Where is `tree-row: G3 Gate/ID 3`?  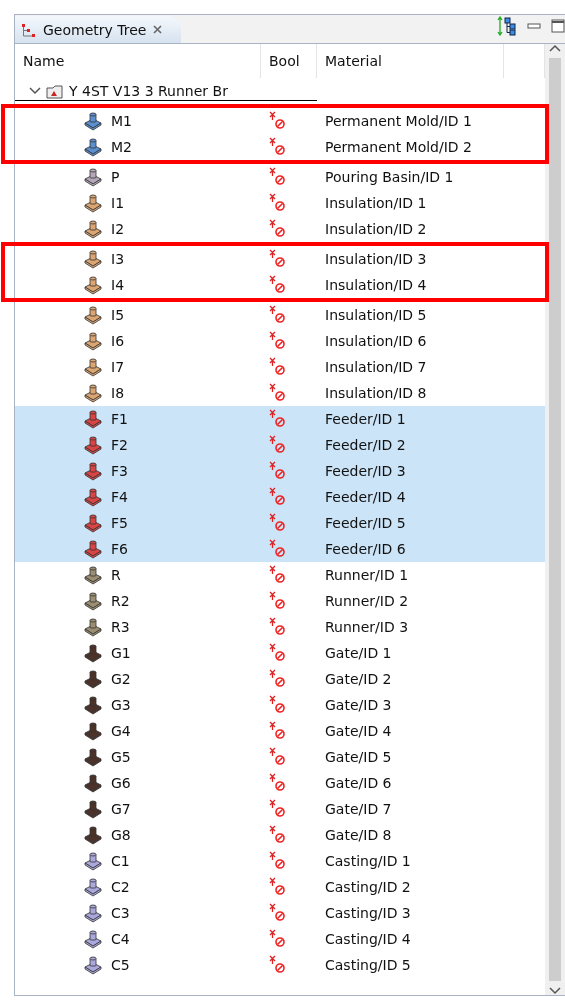 tree-row: G3 Gate/ID 3 is located at coordinates (280, 705).